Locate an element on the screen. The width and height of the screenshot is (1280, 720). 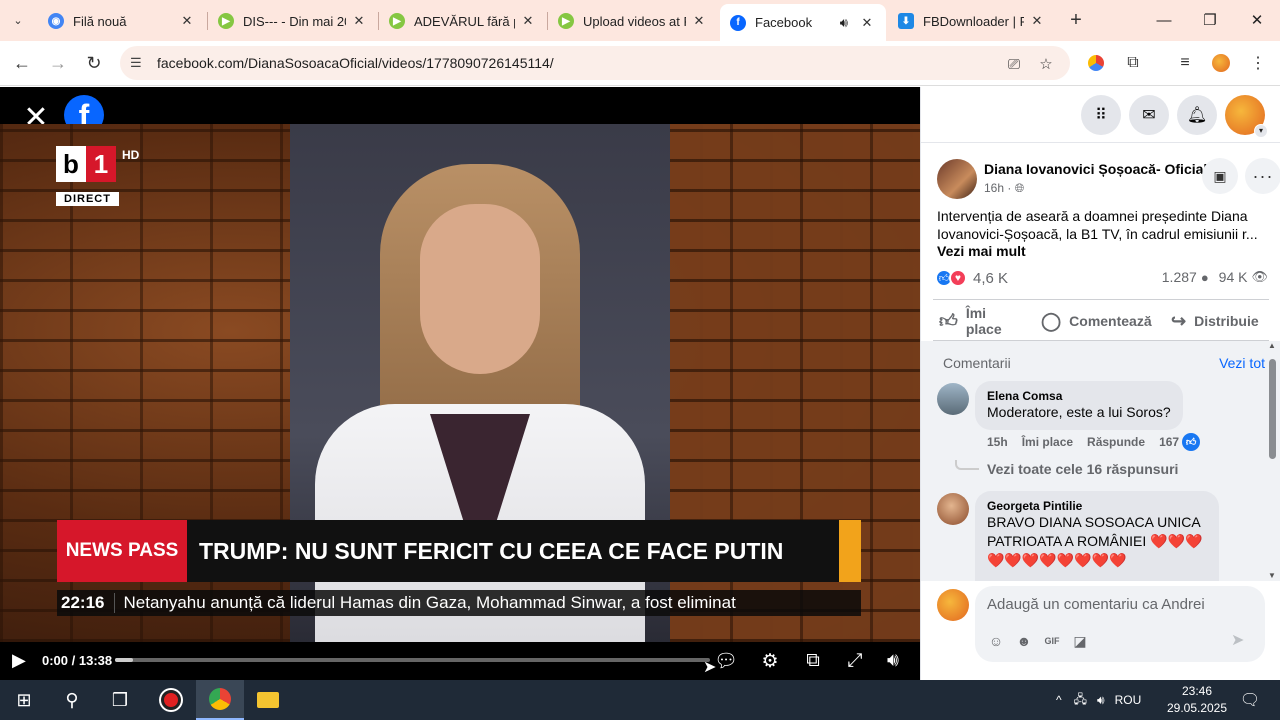
messenger-icon: ✉ is located at coordinates (1149, 115).